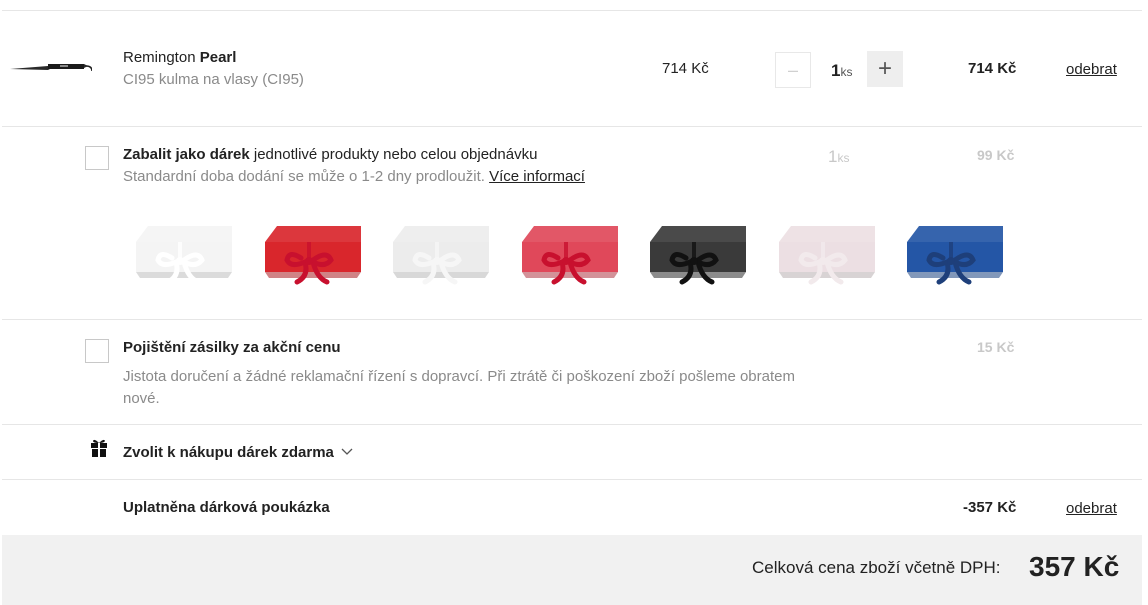  What do you see at coordinates (843, 158) in the screenshot?
I see `gift-wrap-qty-unit: ks` at bounding box center [843, 158].